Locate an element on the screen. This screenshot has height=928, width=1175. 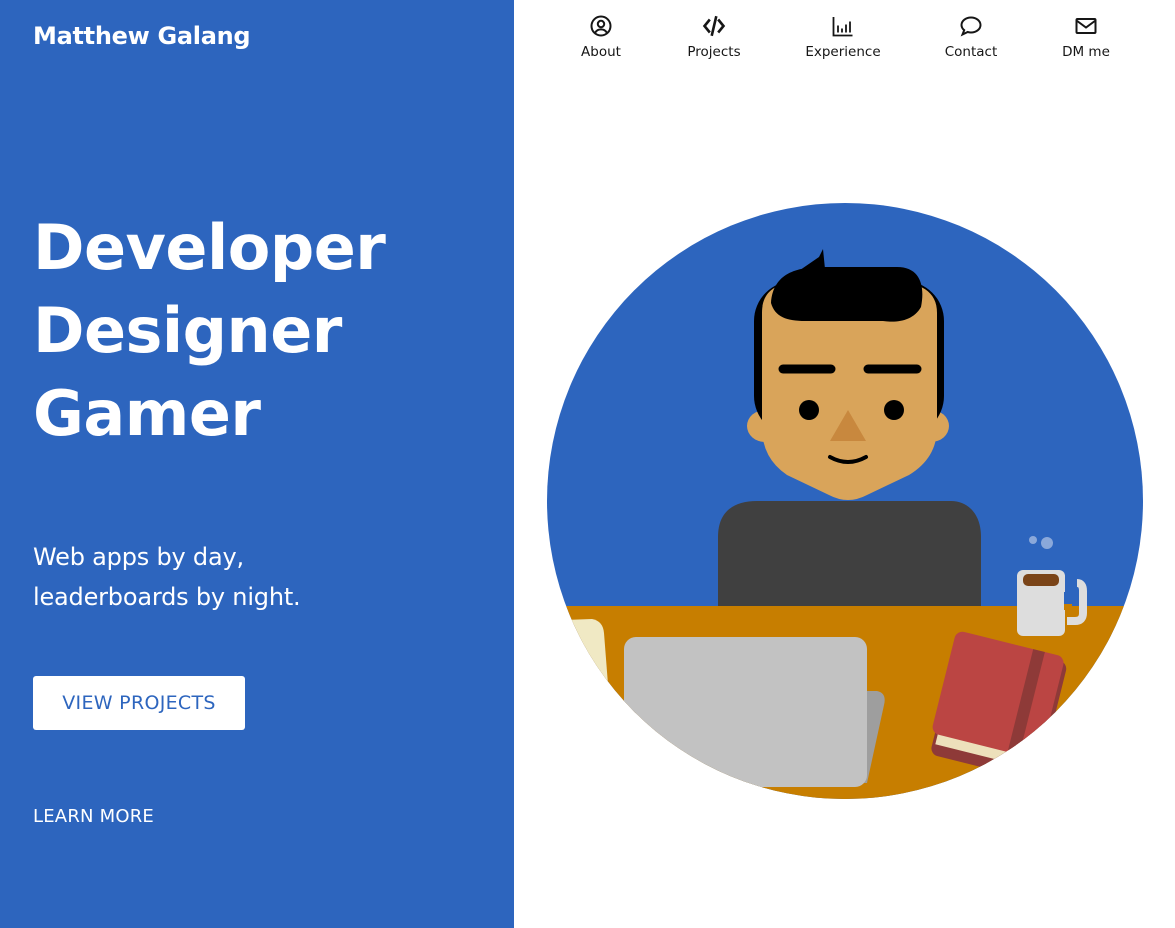
nav-label: Projects is located at coordinates (714, 52).